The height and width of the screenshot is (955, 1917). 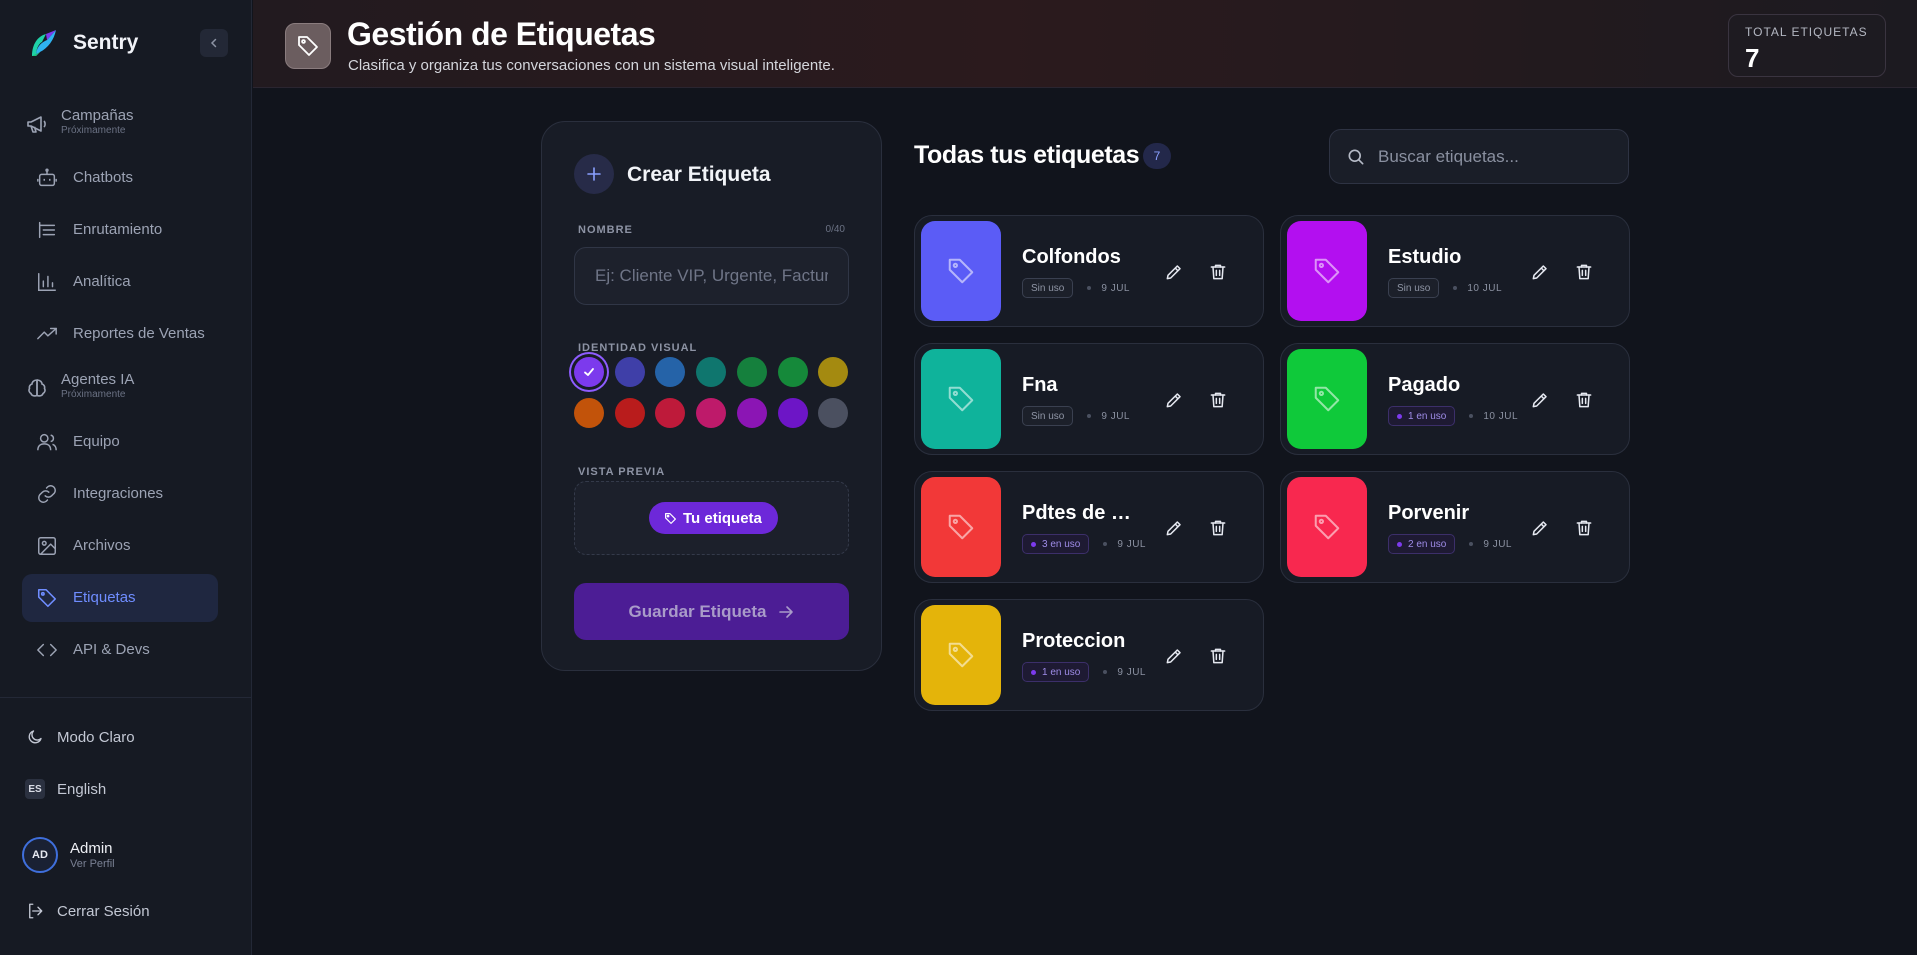 What do you see at coordinates (1056, 672) in the screenshot?
I see `usage-badge: 1 en uso` at bounding box center [1056, 672].